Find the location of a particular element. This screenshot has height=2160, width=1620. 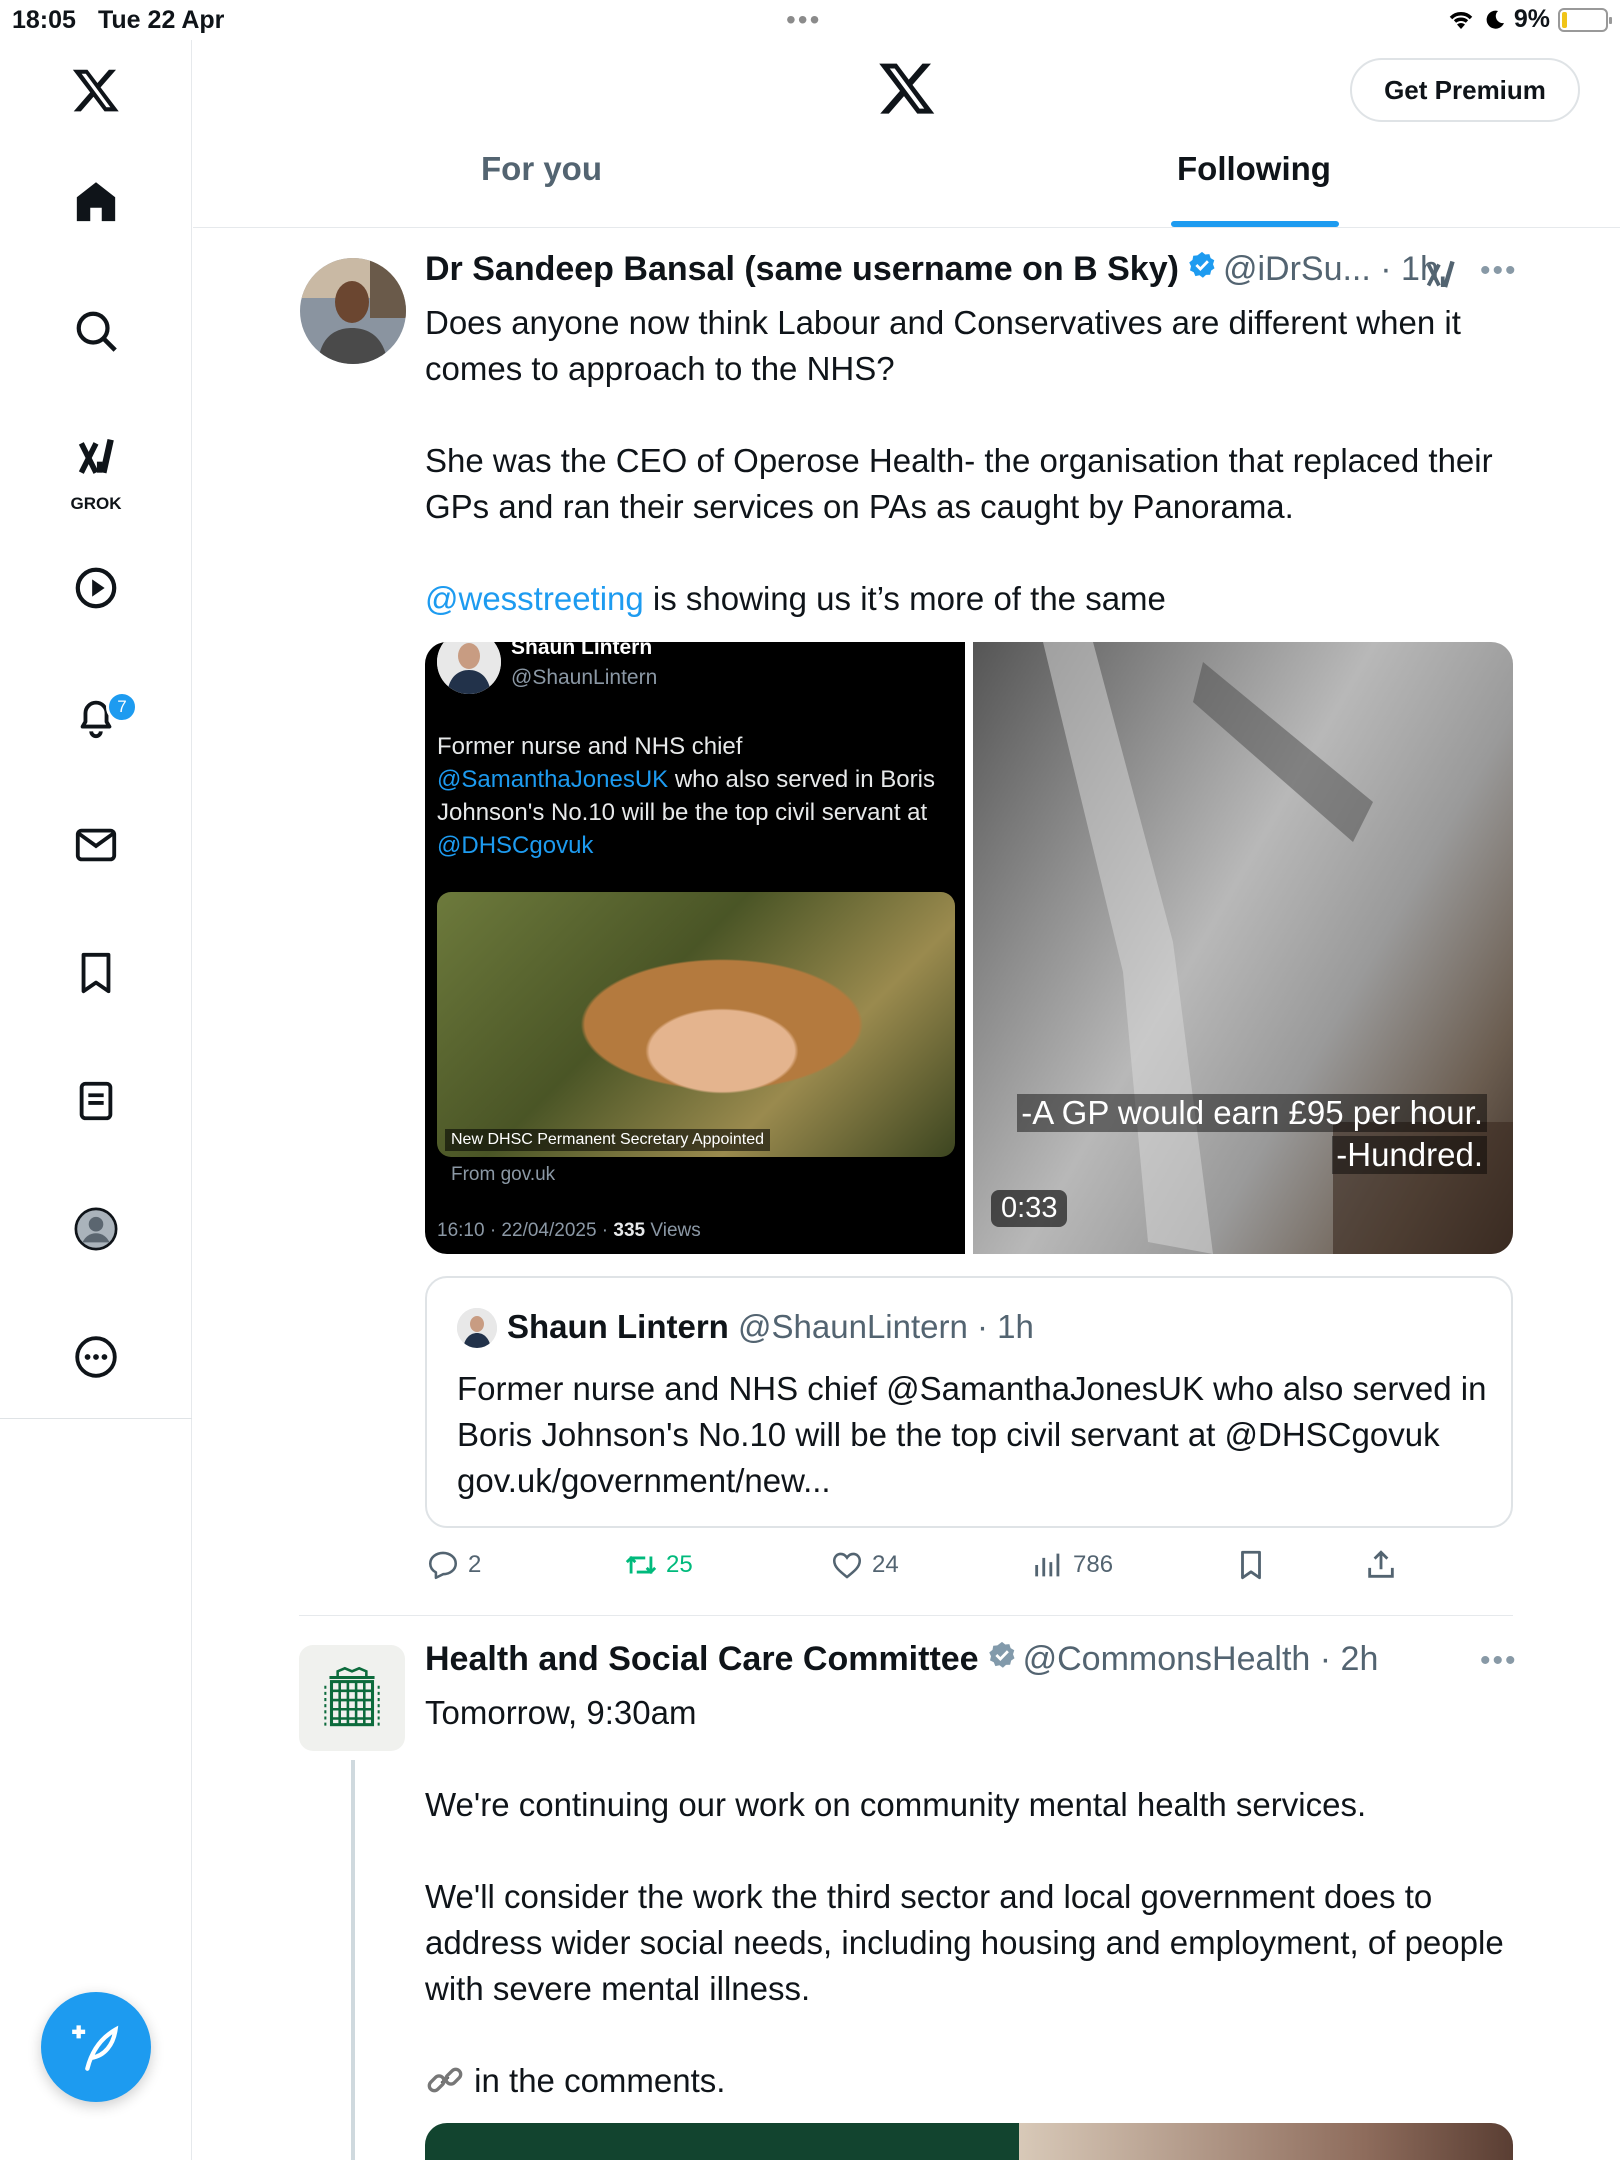

embedded-author-handle: @ShaunLintern is located at coordinates (584, 677).